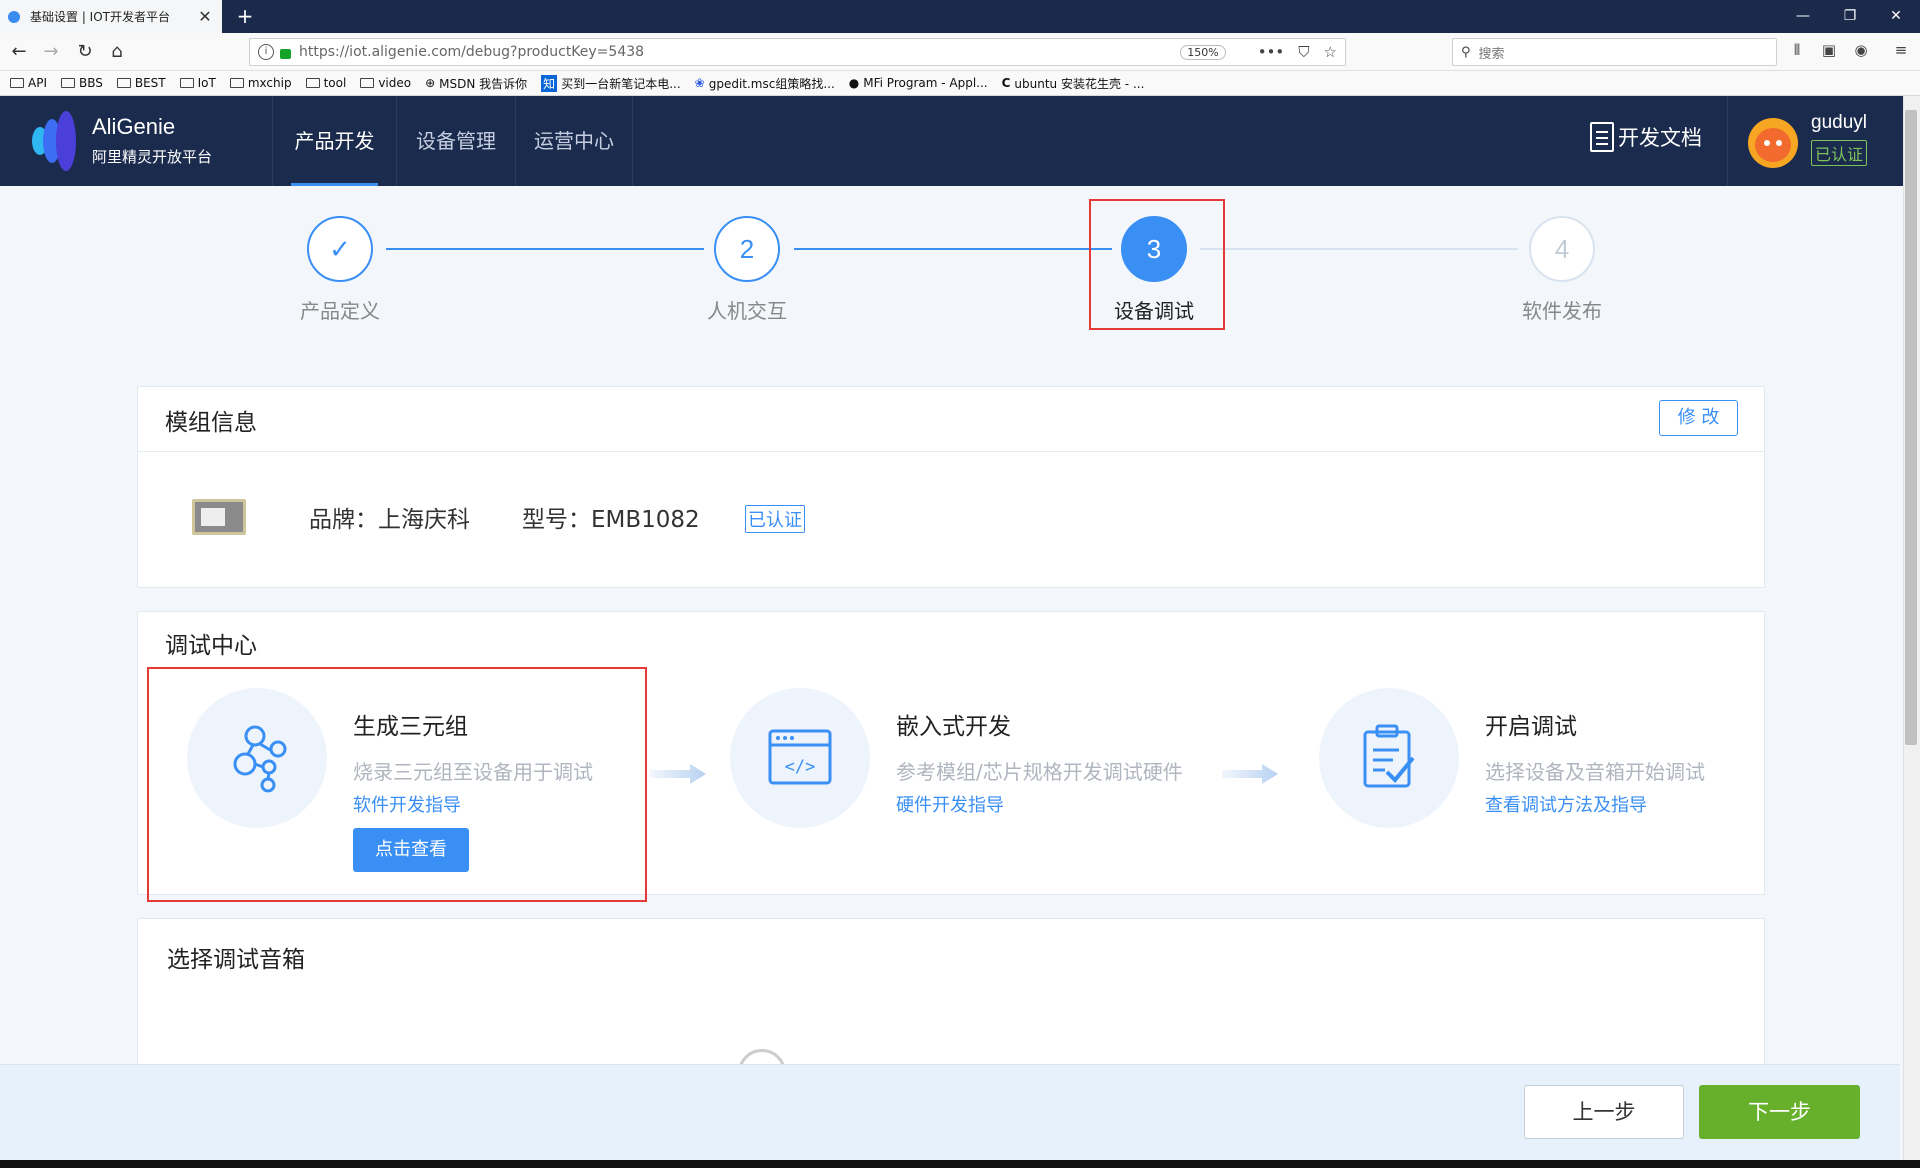  What do you see at coordinates (1303, 52) in the screenshot?
I see `pocket-icon: ⛉` at bounding box center [1303, 52].